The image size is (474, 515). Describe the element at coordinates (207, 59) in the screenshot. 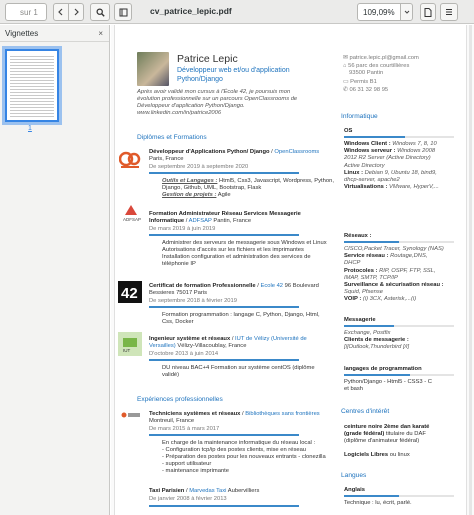

I see `cv-name: Patrice Lepic` at that location.